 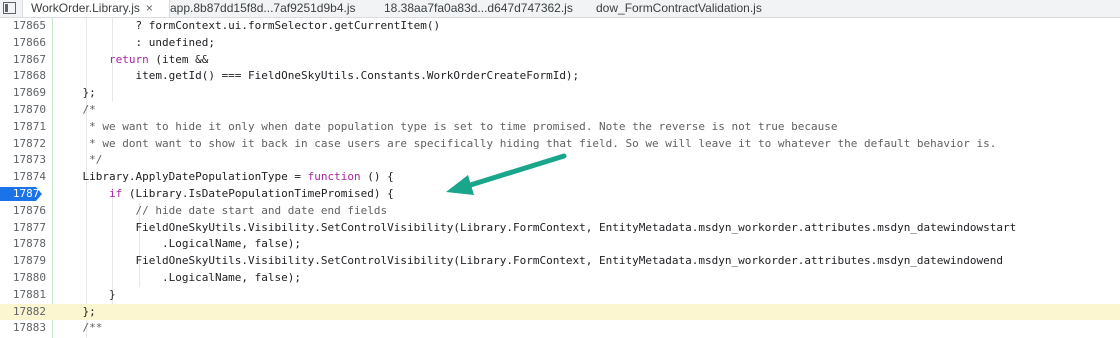 I want to click on annotation-arrow-icon, so click(x=506, y=174).